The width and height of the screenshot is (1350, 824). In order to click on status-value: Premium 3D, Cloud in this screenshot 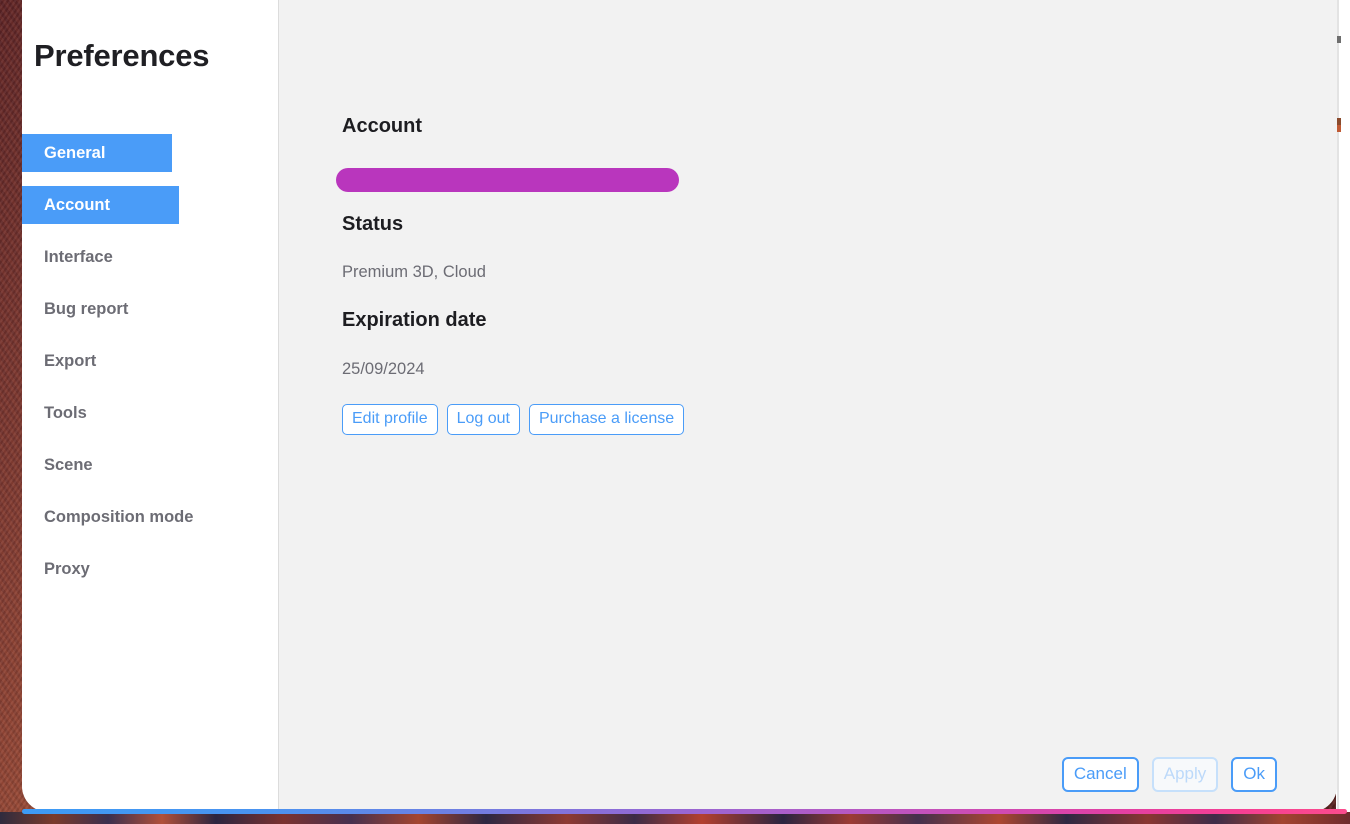, I will do `click(414, 272)`.